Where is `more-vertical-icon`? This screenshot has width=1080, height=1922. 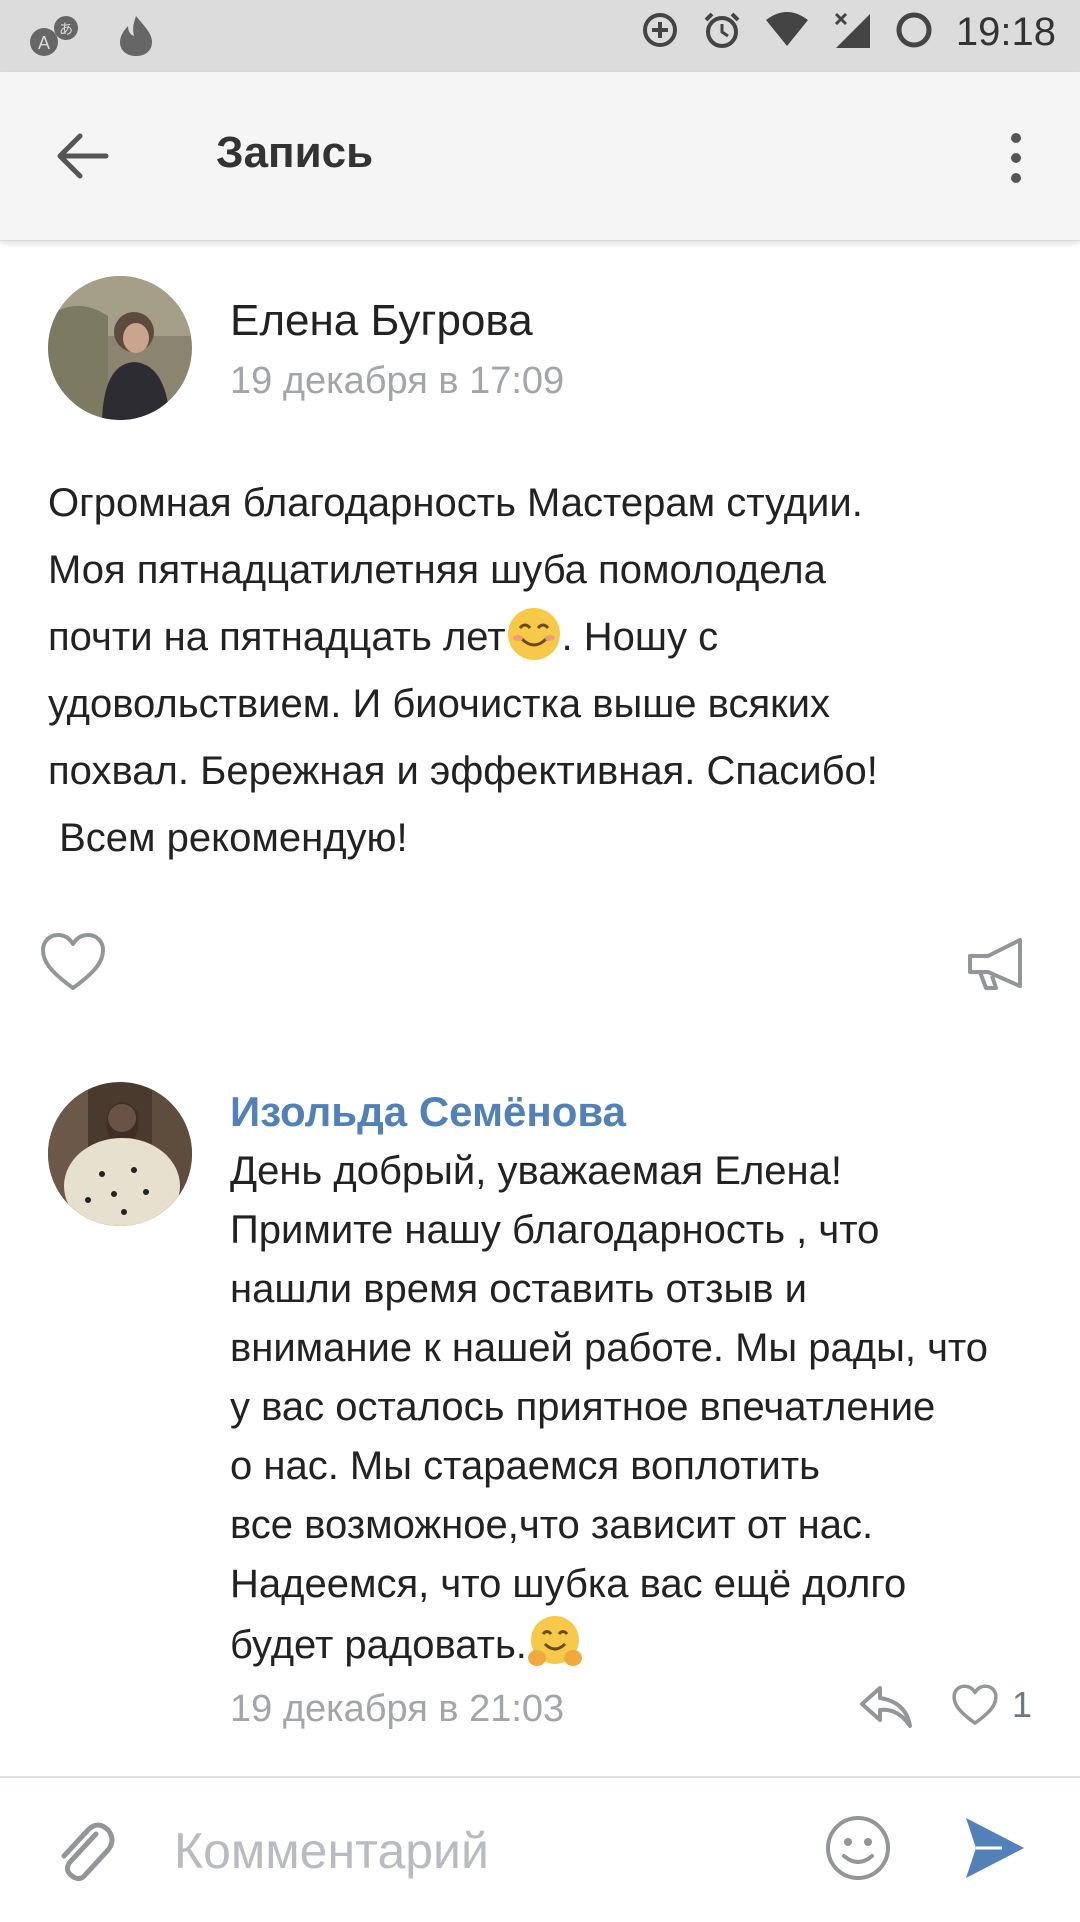
more-vertical-icon is located at coordinates (1016, 158).